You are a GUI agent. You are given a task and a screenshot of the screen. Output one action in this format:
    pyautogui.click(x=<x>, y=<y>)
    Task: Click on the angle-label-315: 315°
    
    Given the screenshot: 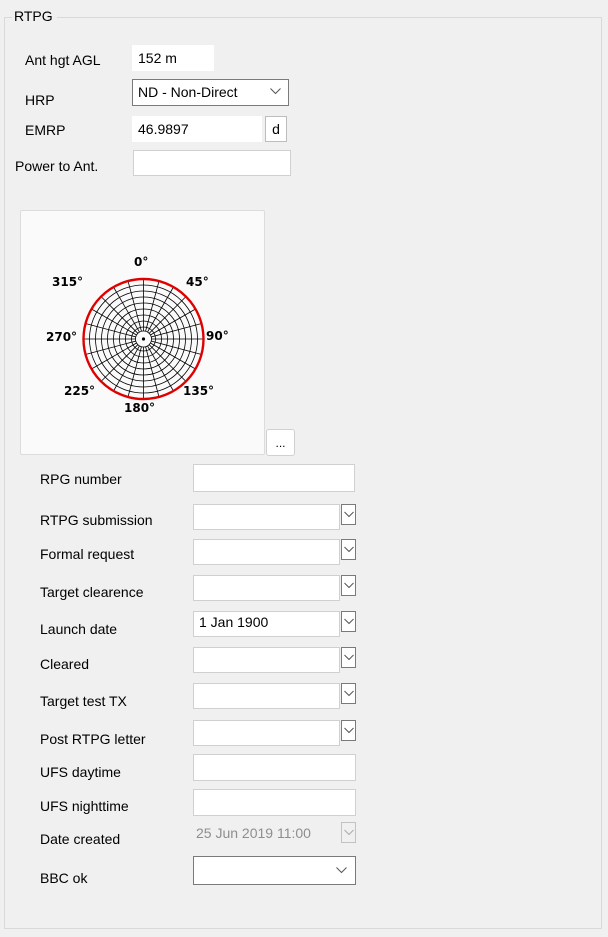 What is the action you would take?
    pyautogui.click(x=68, y=282)
    